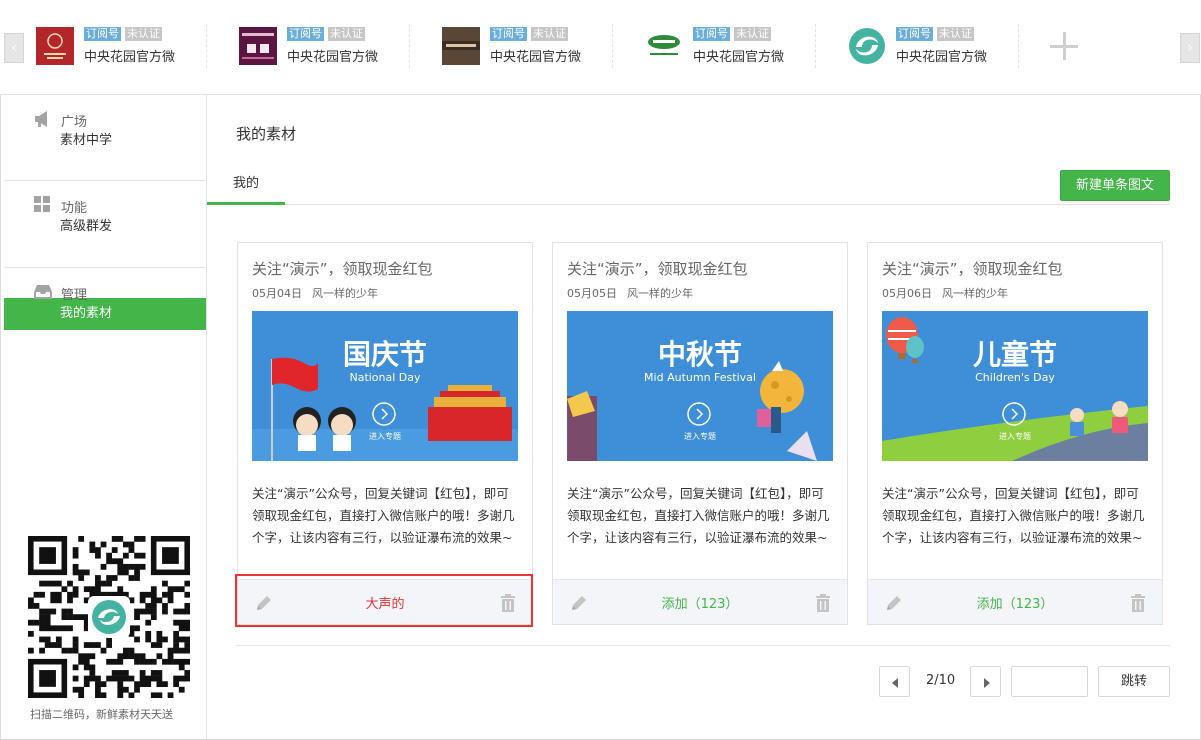  Describe the element at coordinates (1064, 46) in the screenshot. I see `add-account-plus-icon` at that location.